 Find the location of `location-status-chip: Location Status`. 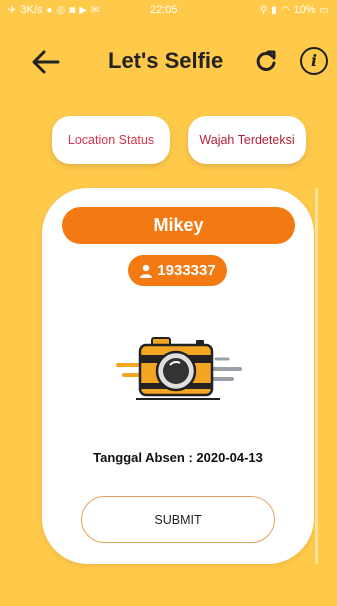

location-status-chip: Location Status is located at coordinates (111, 140).